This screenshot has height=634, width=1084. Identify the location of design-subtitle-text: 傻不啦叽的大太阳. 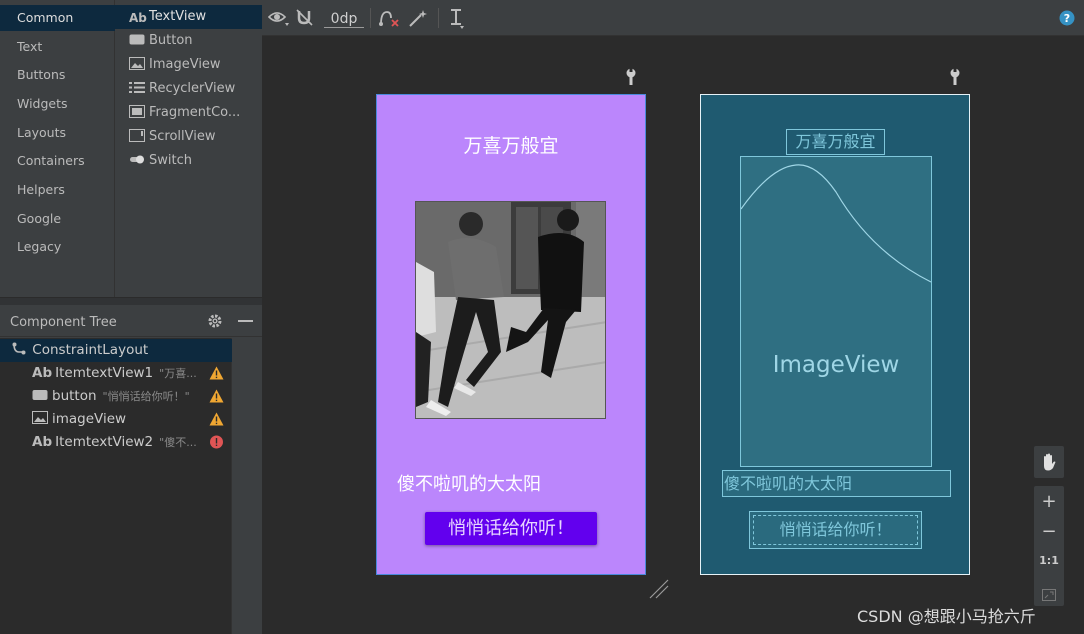
(469, 483).